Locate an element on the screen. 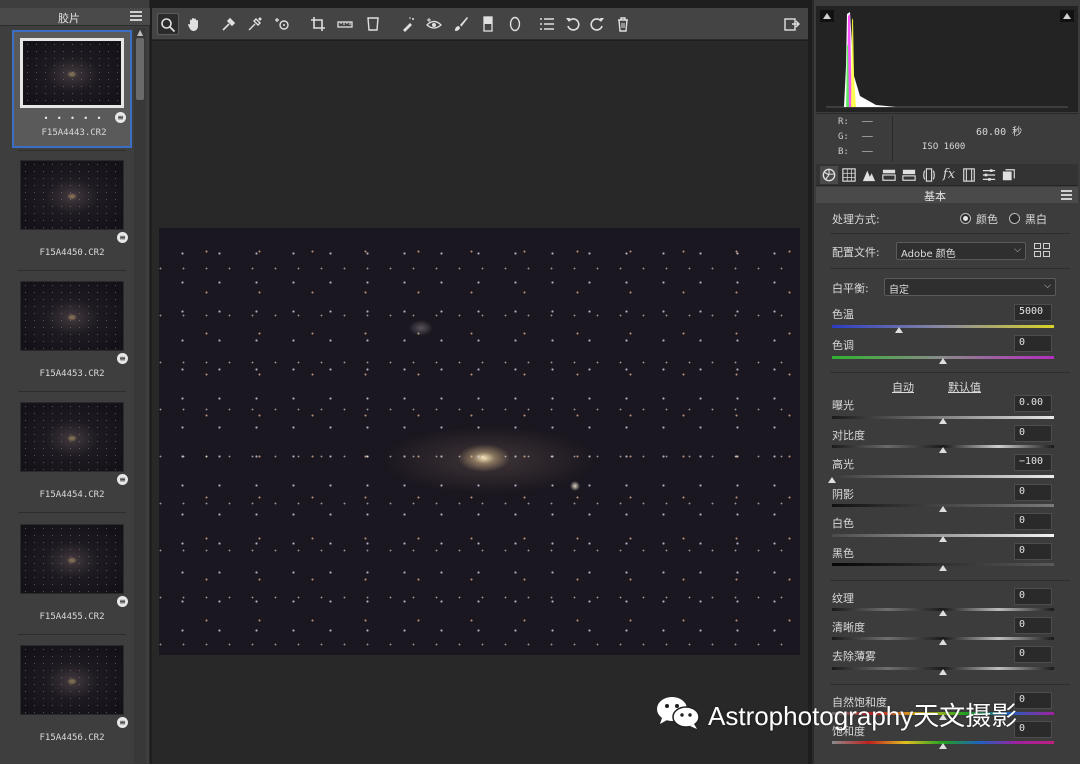 The height and width of the screenshot is (764, 1080). auto-link: 自动 is located at coordinates (903, 387).